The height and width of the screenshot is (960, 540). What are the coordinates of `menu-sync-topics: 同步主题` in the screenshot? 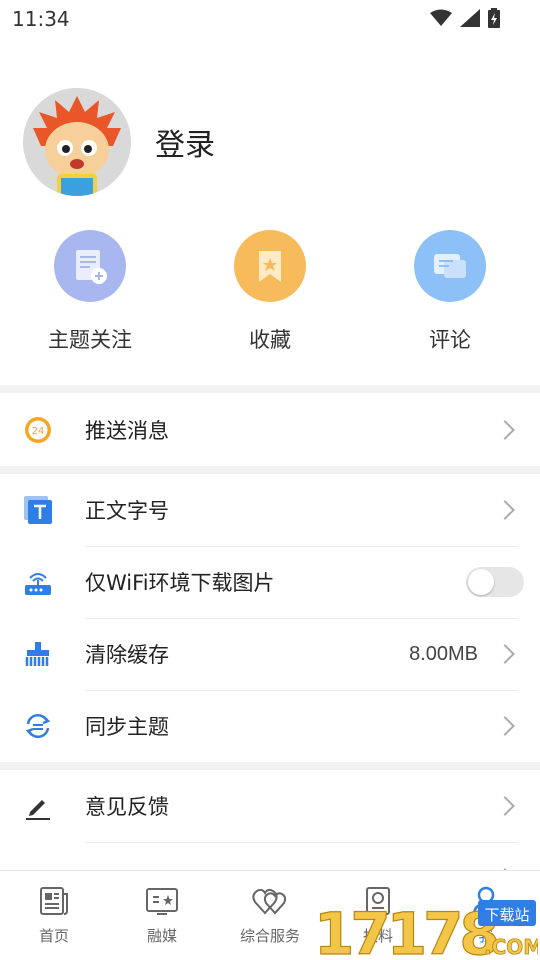 It's located at (270, 726).